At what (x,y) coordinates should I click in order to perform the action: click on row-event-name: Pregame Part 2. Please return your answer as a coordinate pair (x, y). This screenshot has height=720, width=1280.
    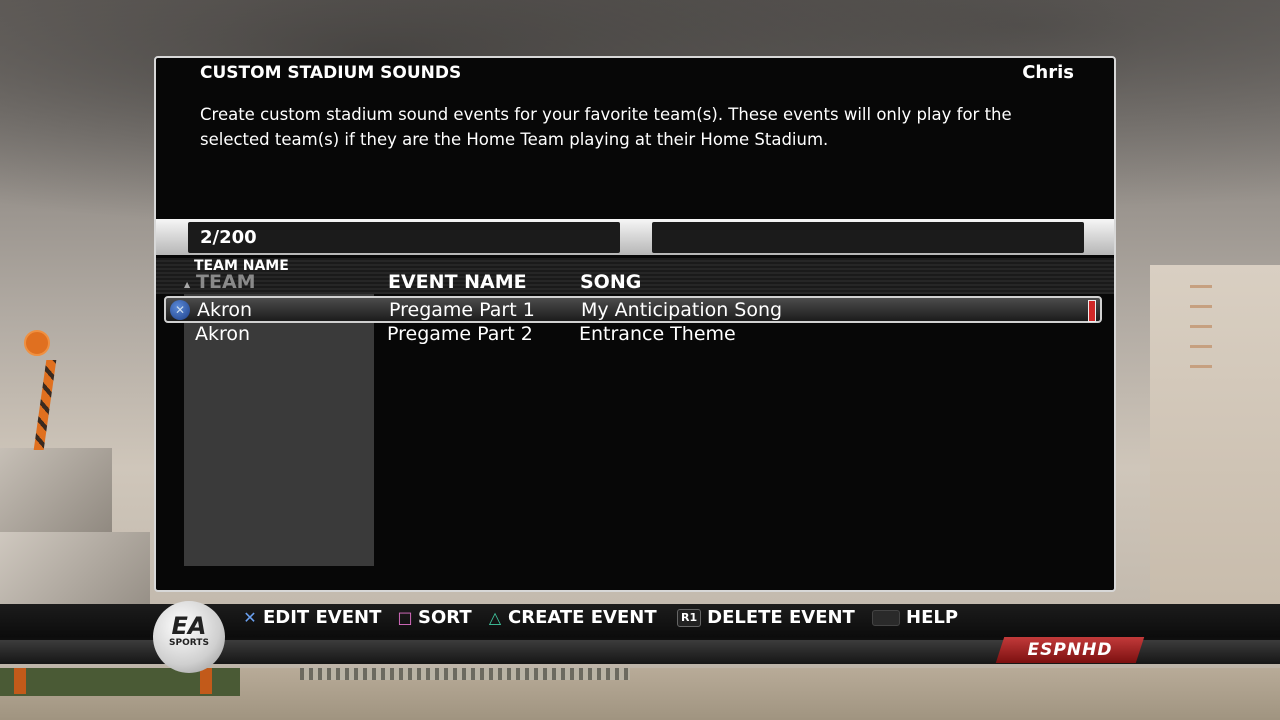
    Looking at the image, I should click on (460, 334).